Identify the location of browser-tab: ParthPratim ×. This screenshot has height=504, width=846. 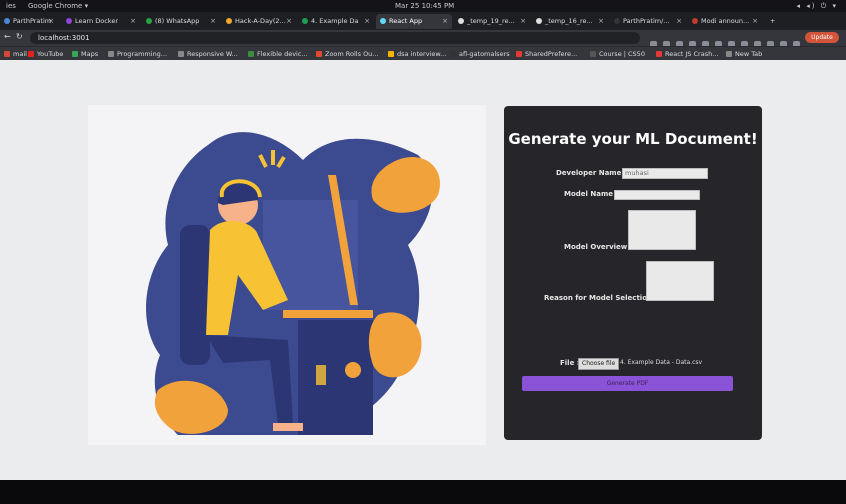
(29, 21).